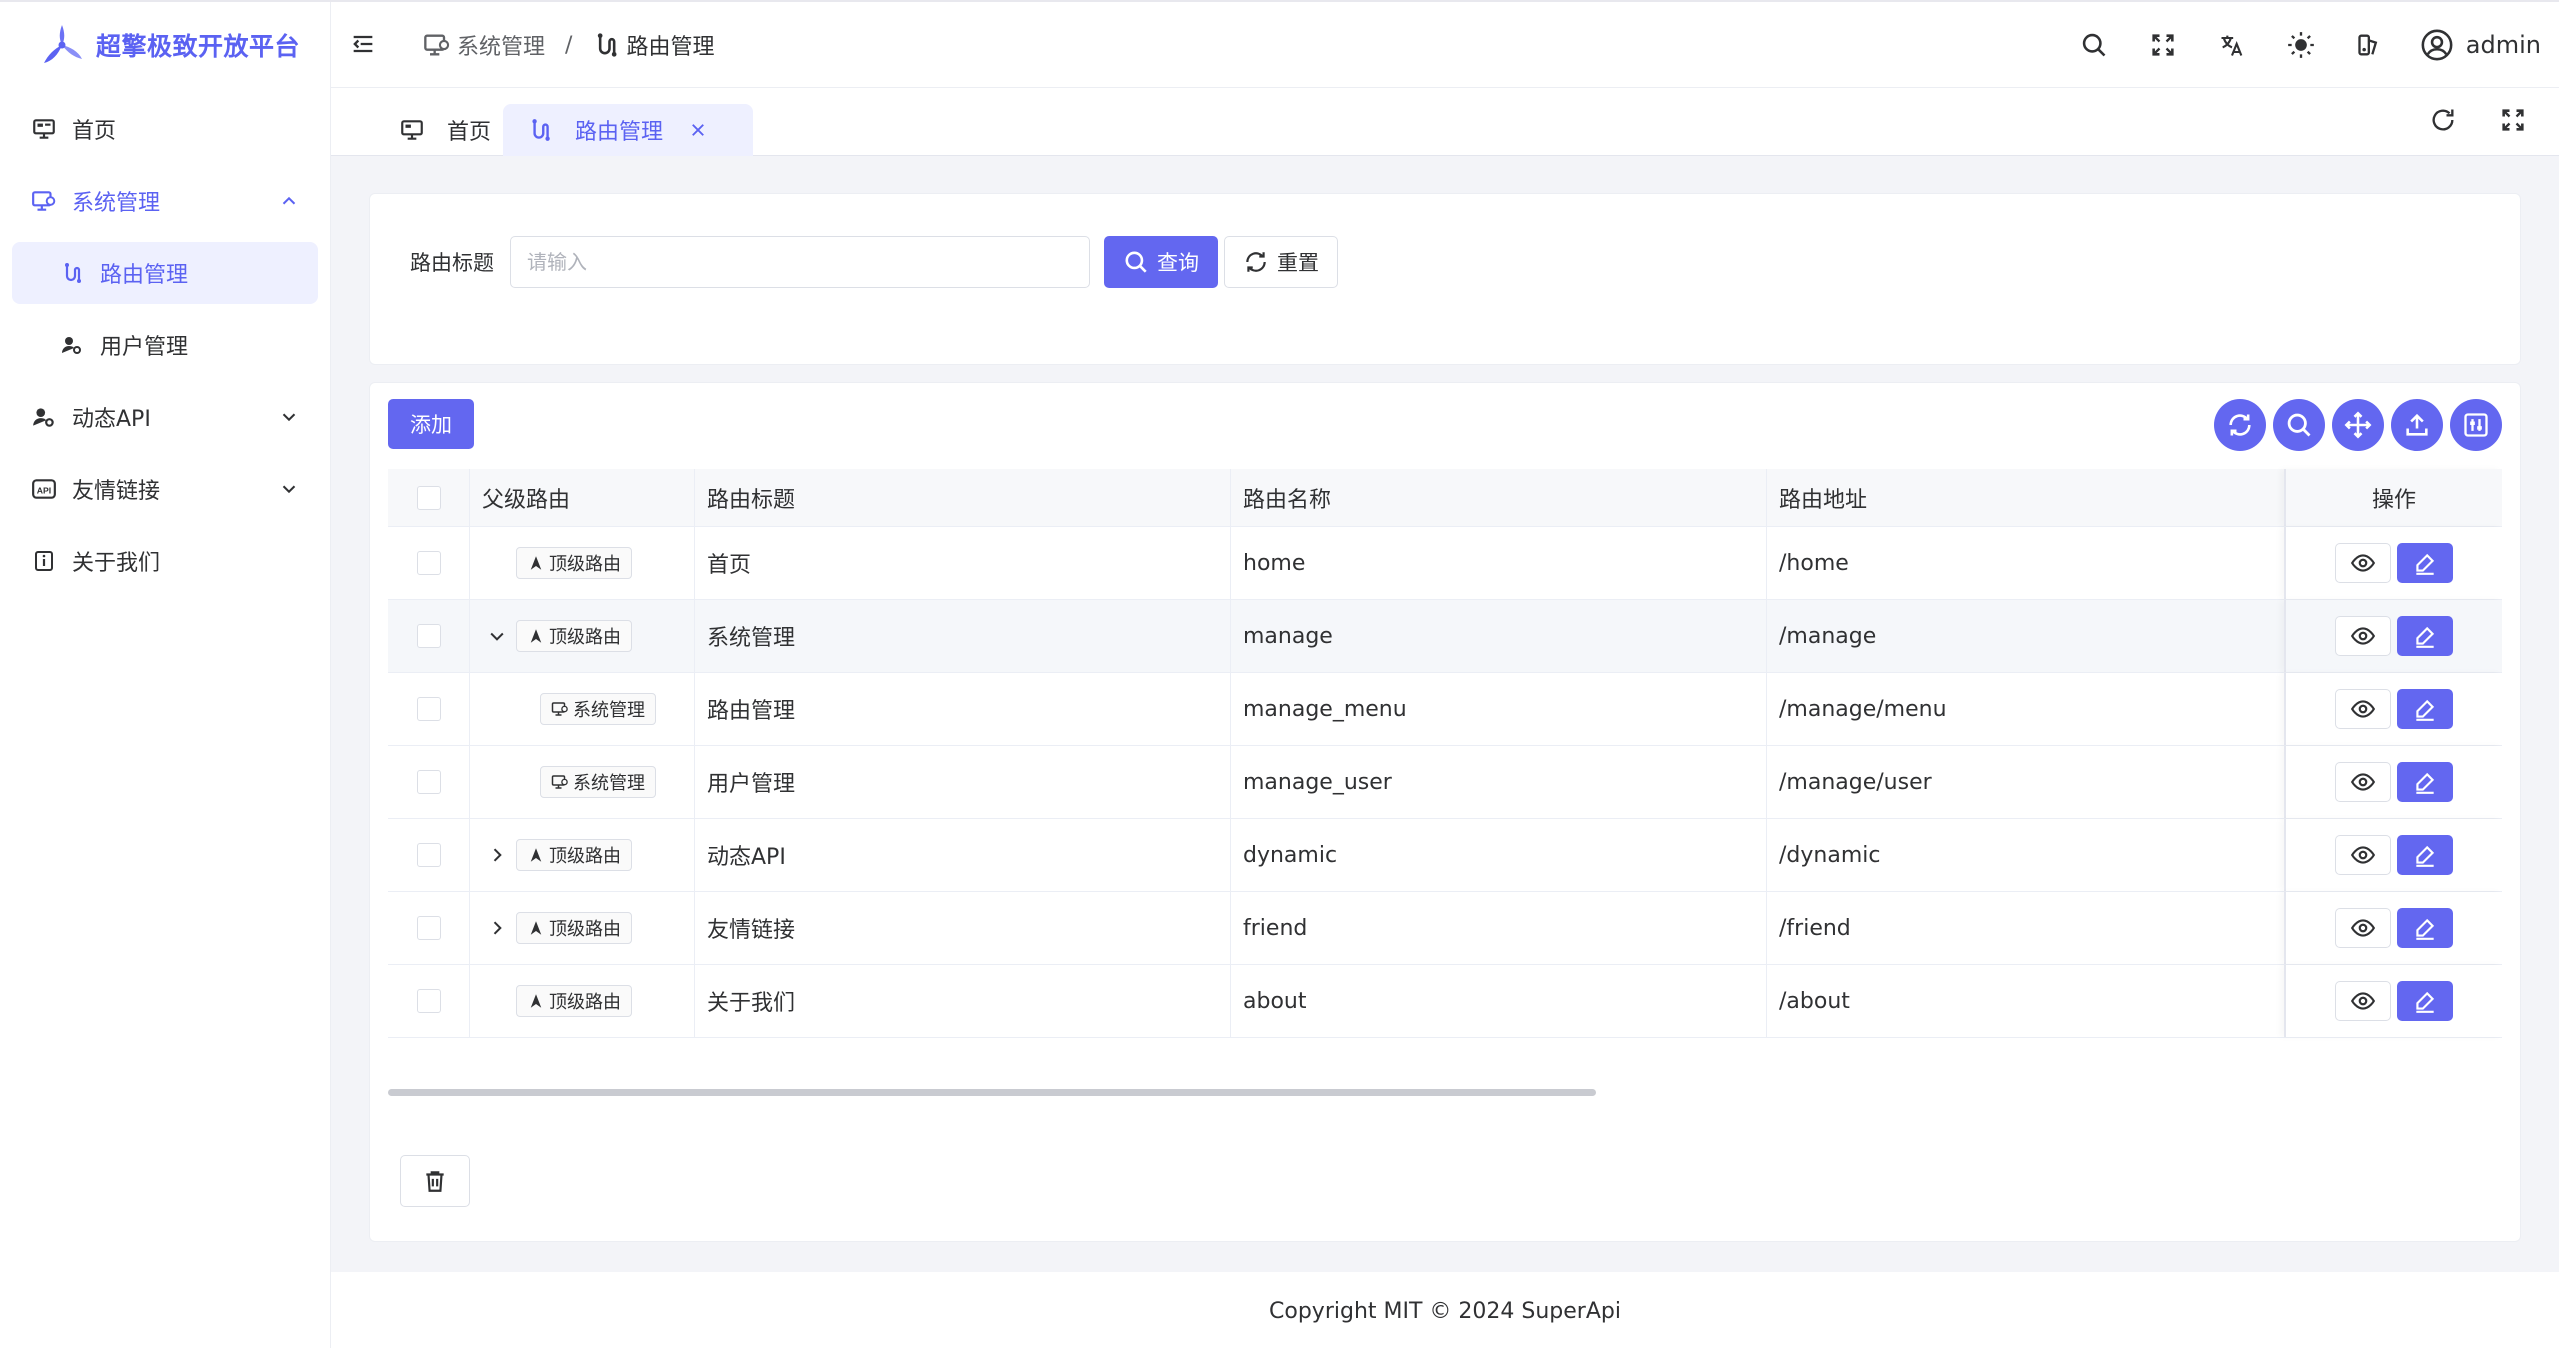 The width and height of the screenshot is (2559, 1348). Describe the element at coordinates (963, 636) in the screenshot. I see `route-title-cell: 系统管理` at that location.